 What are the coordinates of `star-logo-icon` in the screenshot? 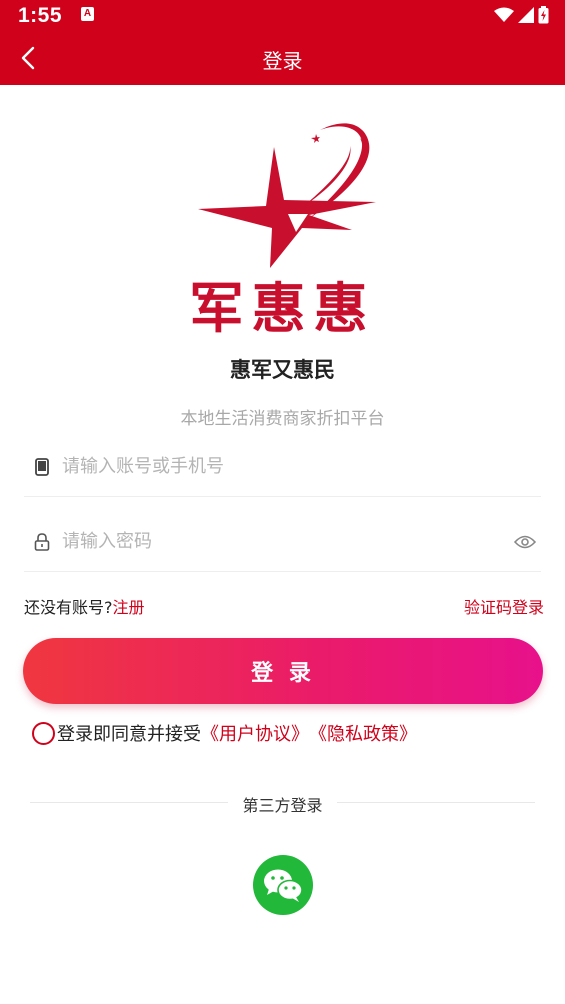 It's located at (287, 195).